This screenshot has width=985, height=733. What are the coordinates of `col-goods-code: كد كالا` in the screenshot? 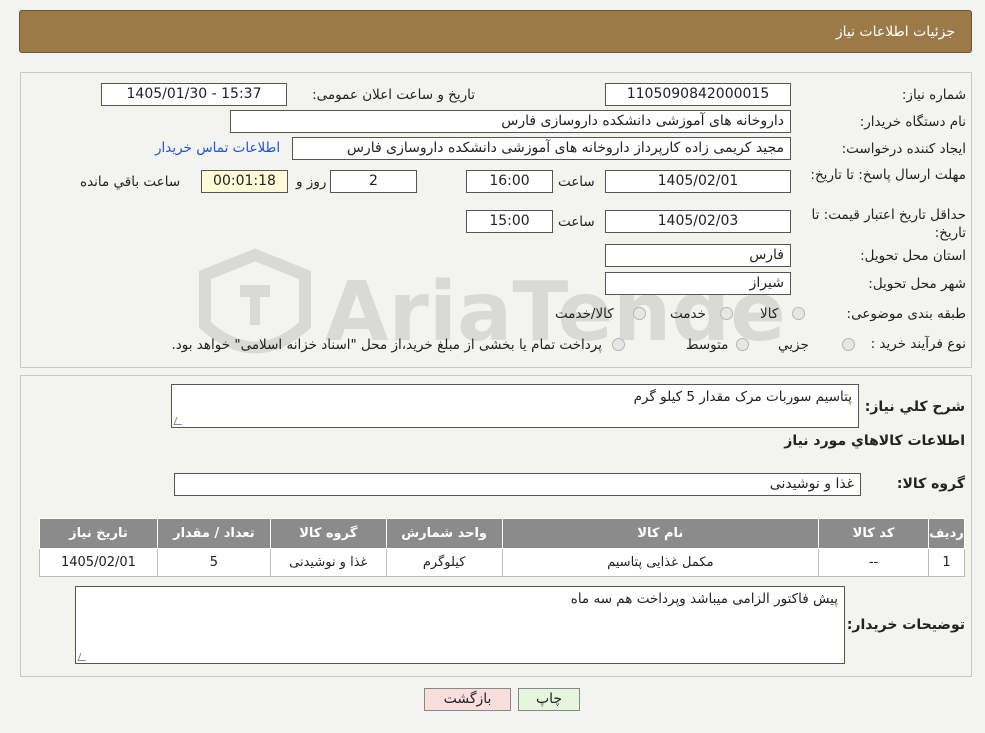 It's located at (873, 533).